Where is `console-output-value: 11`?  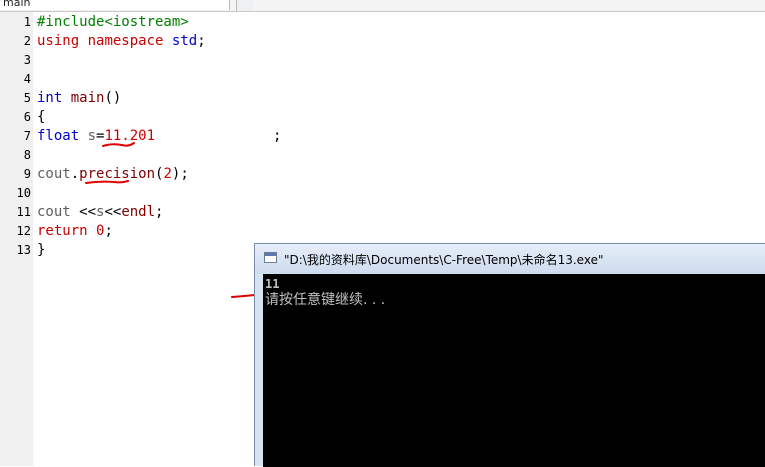
console-output-value: 11 is located at coordinates (272, 284).